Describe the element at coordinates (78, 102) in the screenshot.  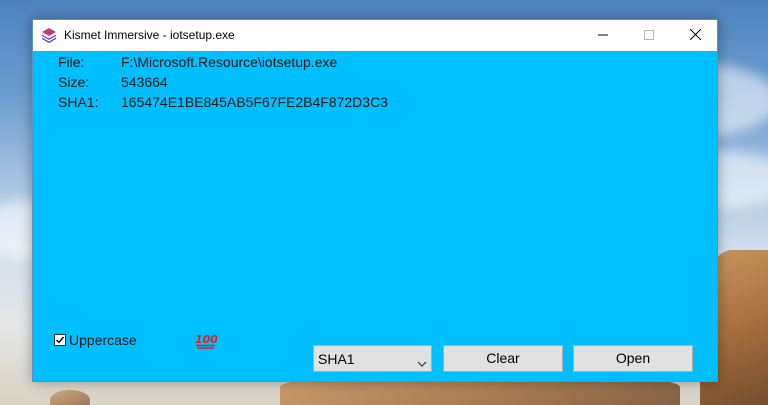
I see `hash-label: SHA1:` at that location.